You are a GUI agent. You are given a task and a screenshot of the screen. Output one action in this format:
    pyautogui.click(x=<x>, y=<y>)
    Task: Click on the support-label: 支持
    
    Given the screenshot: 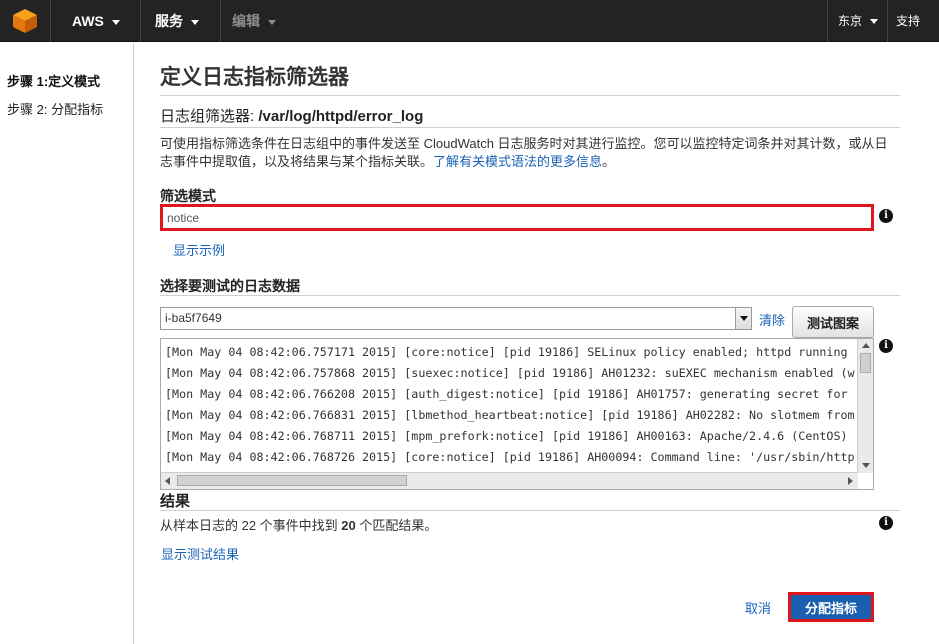 What is the action you would take?
    pyautogui.click(x=908, y=21)
    